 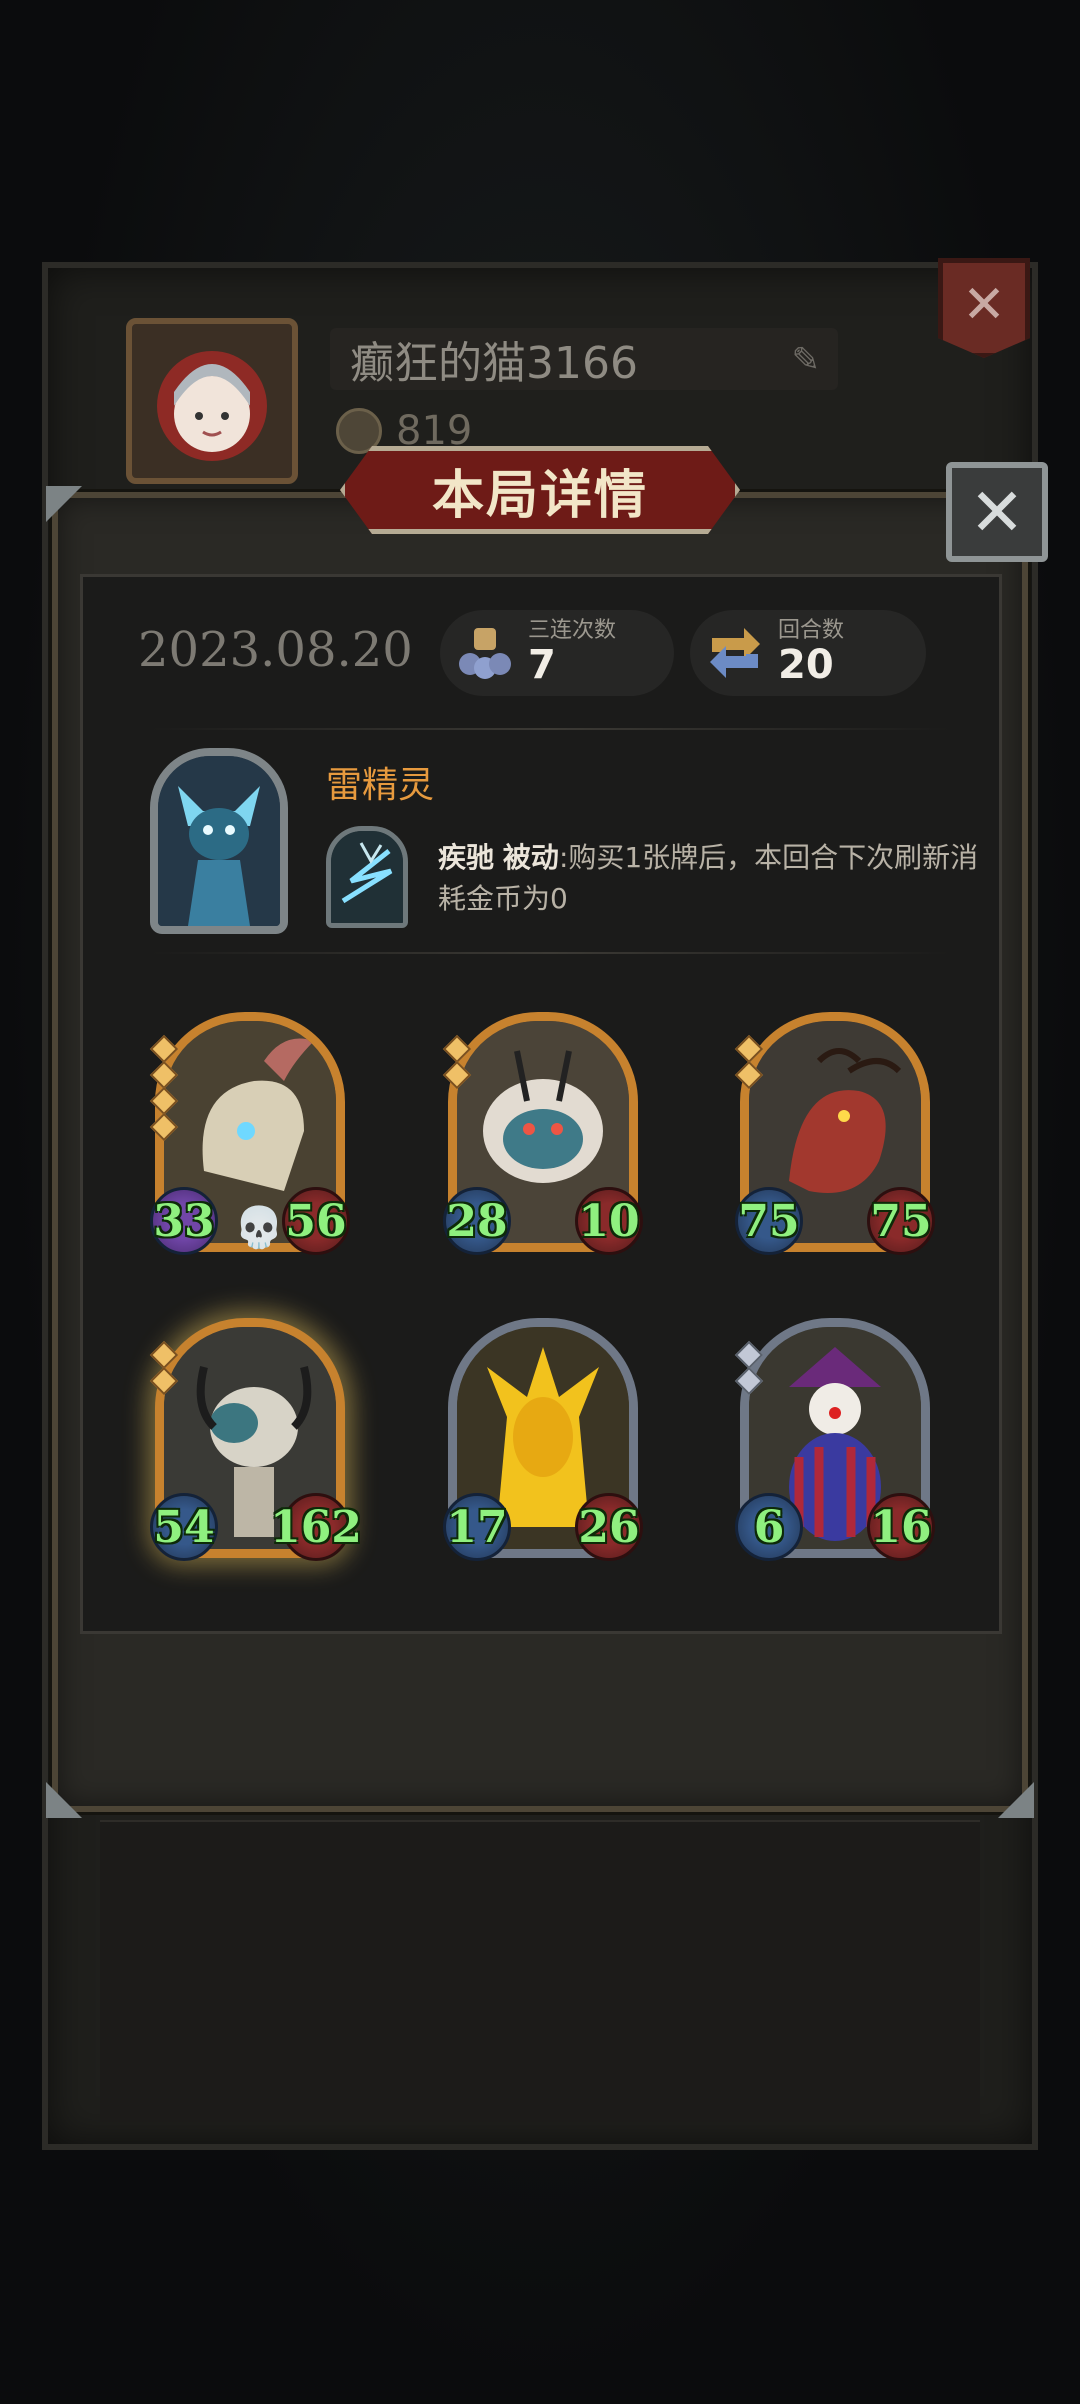 I want to click on minion-card: 6 16, so click(x=834, y=1439).